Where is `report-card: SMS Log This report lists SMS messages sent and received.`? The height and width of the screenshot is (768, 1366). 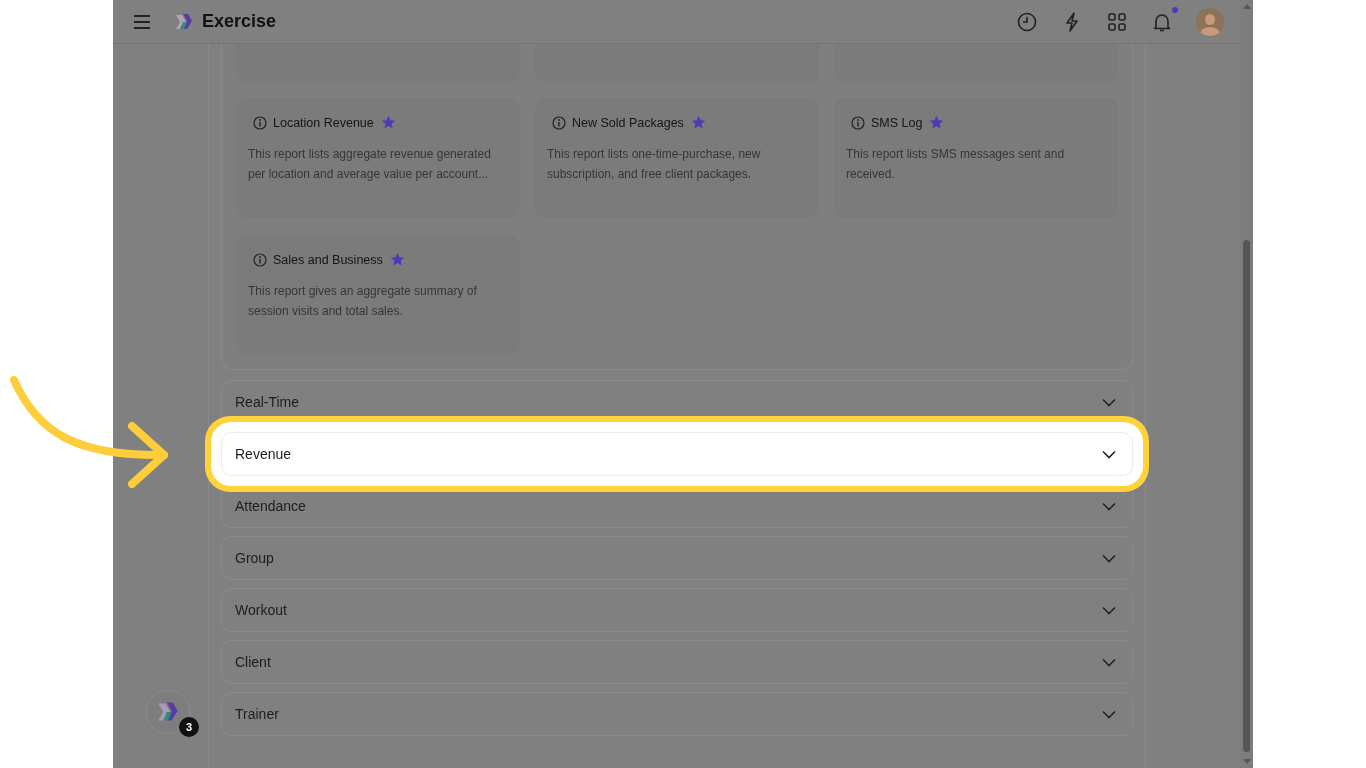 report-card: SMS Log This report lists SMS messages sent and received. is located at coordinates (976, 158).